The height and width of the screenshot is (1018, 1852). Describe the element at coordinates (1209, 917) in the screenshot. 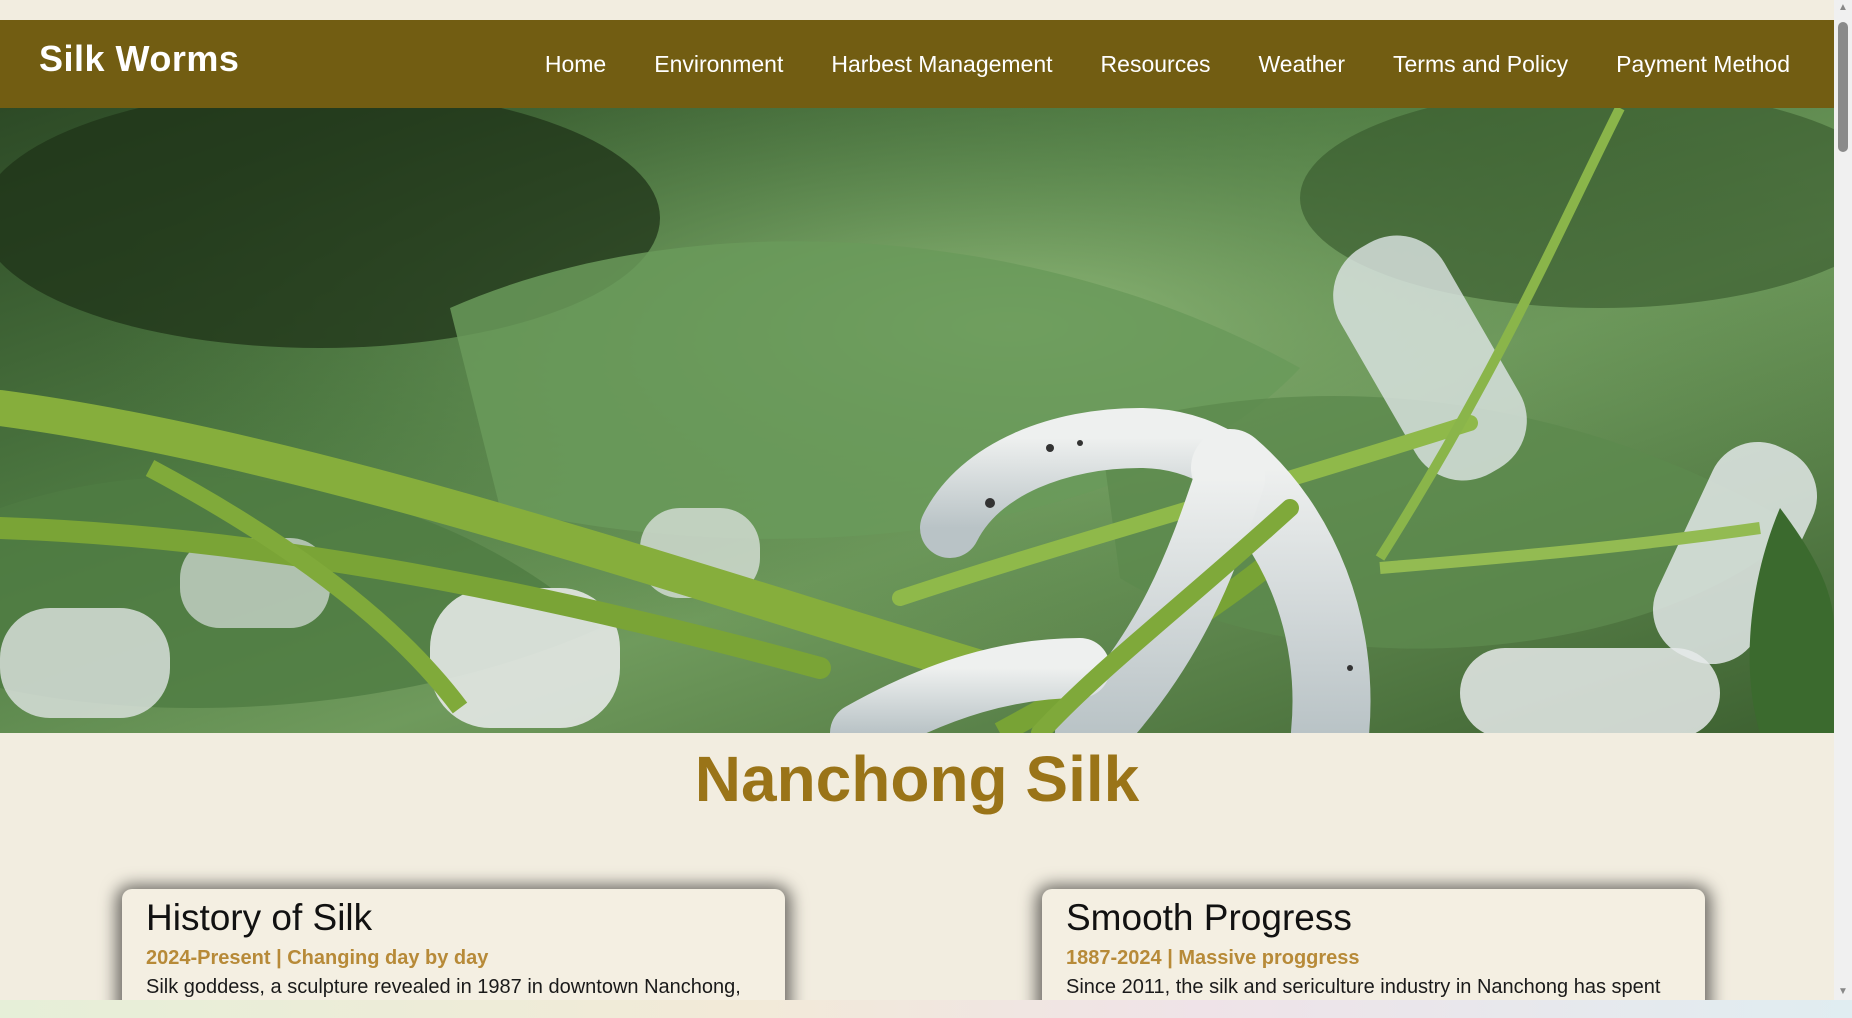

I see `card-title: Smooth Progress` at that location.